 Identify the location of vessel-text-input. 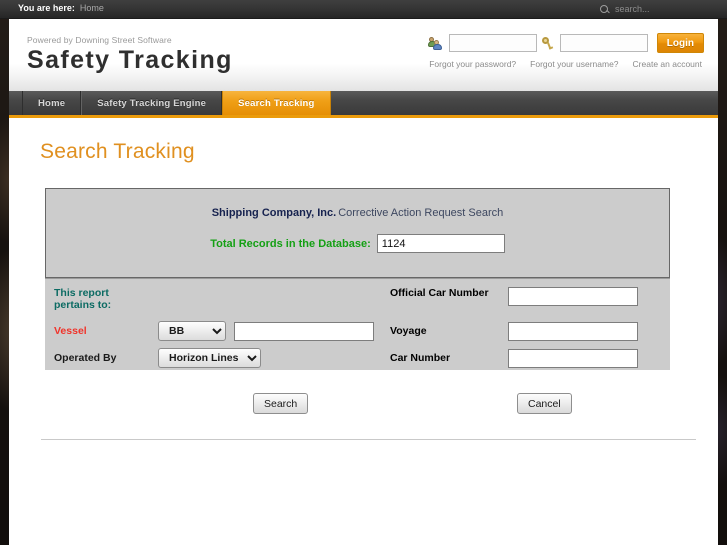
(304, 331).